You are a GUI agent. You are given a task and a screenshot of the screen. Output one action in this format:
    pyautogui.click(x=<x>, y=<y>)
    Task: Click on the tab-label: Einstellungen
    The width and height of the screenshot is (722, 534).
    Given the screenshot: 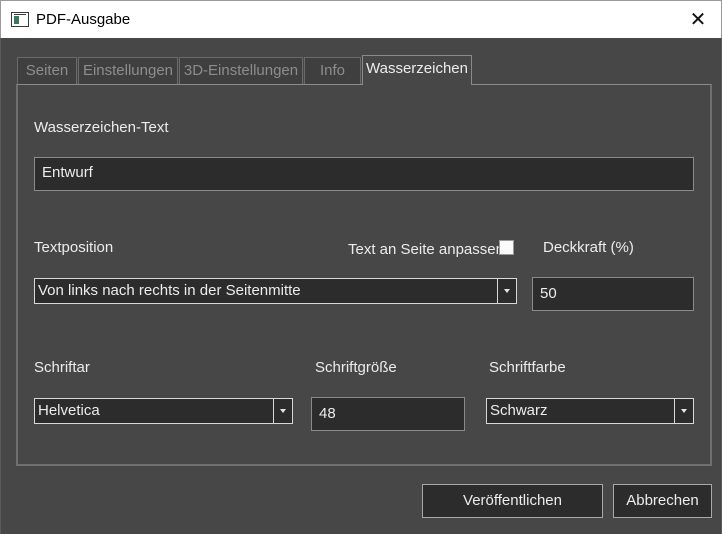 What is the action you would take?
    pyautogui.click(x=128, y=70)
    